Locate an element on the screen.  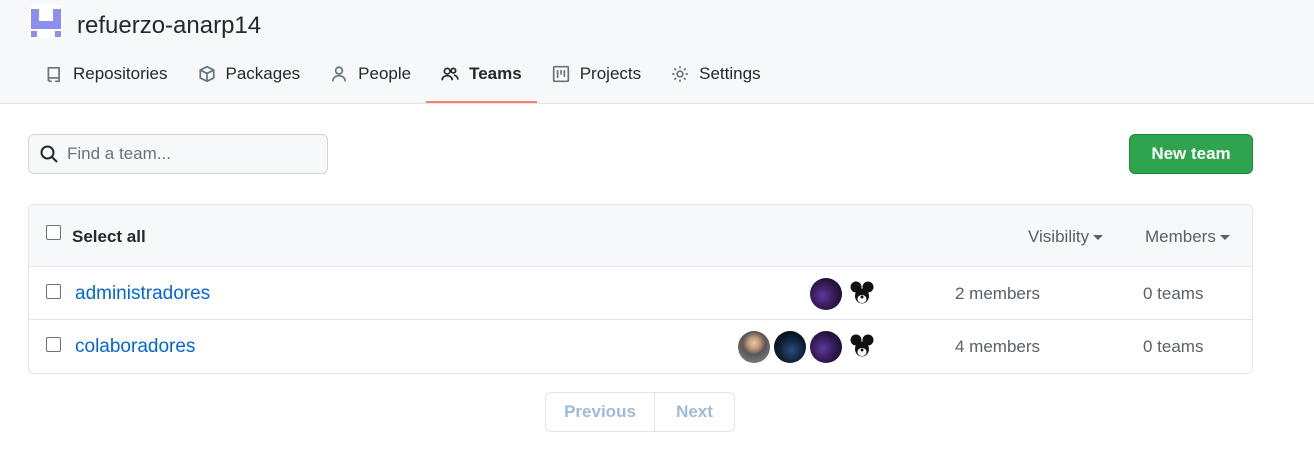
tab-projects: Projects is located at coordinates (596, 74).